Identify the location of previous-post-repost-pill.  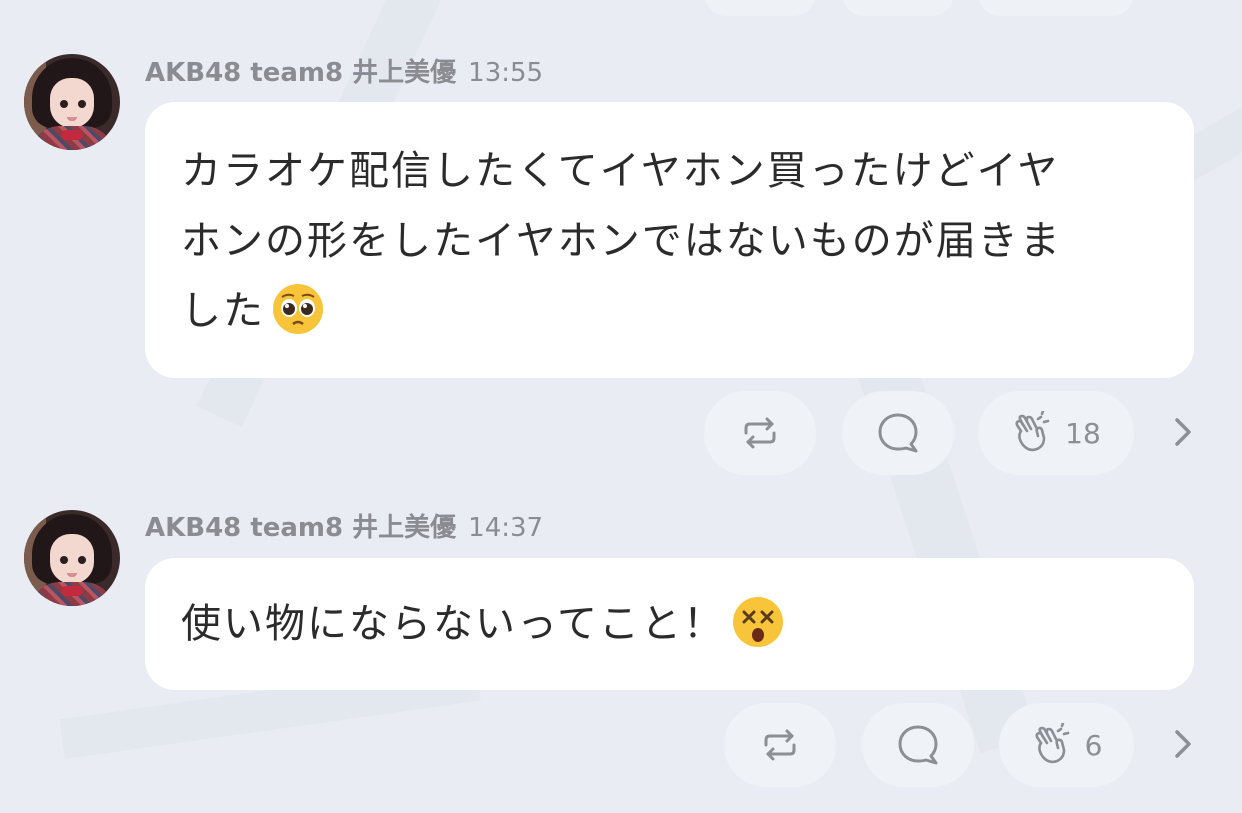
(760, 8).